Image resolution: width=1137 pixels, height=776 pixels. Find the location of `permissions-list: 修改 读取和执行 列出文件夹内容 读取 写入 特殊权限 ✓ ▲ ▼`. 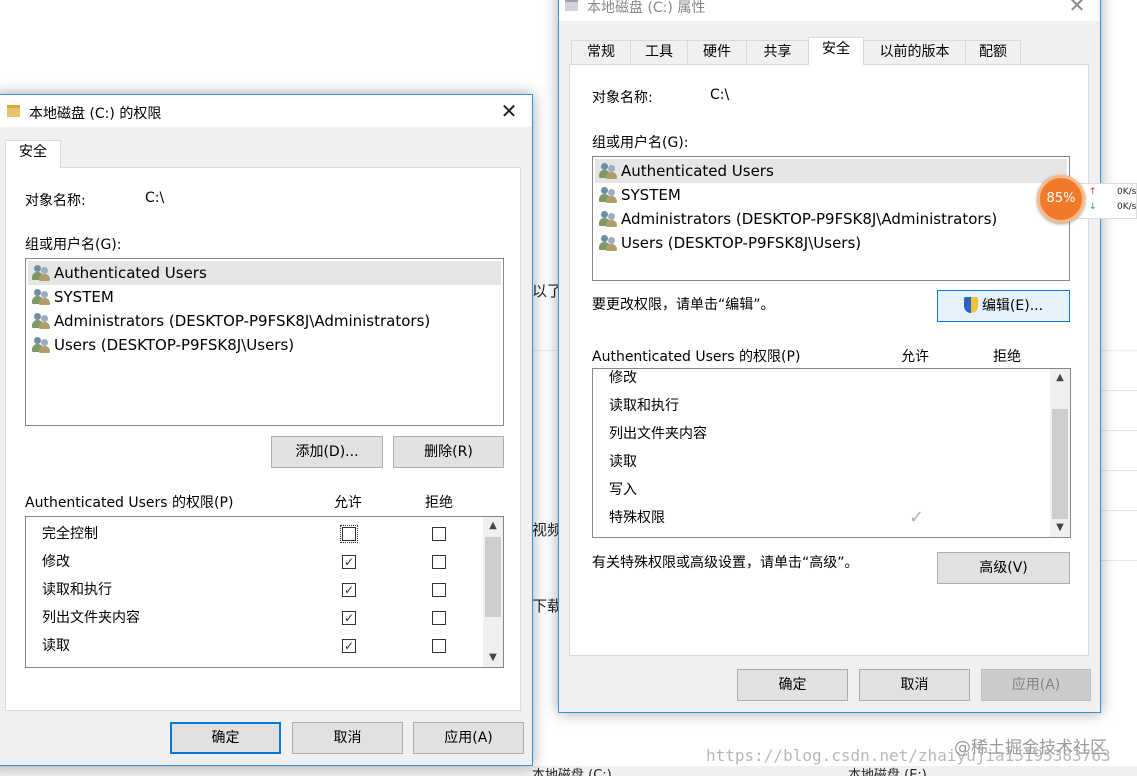

permissions-list: 修改 读取和执行 列出文件夹内容 读取 写入 特殊权限 ✓ ▲ ▼ is located at coordinates (831, 453).